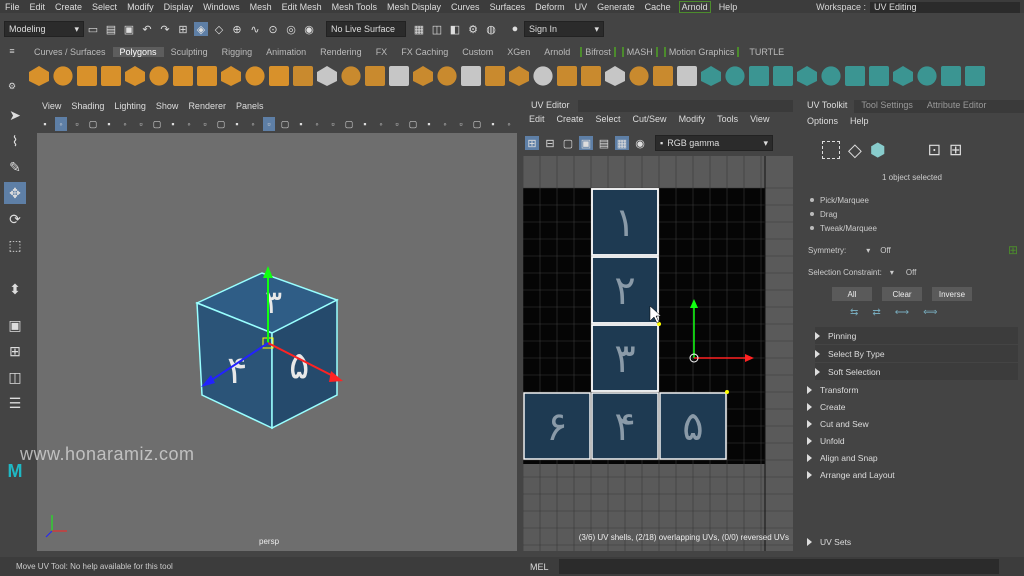  Describe the element at coordinates (727, 392) in the screenshot. I see `uv-selected-point` at that location.